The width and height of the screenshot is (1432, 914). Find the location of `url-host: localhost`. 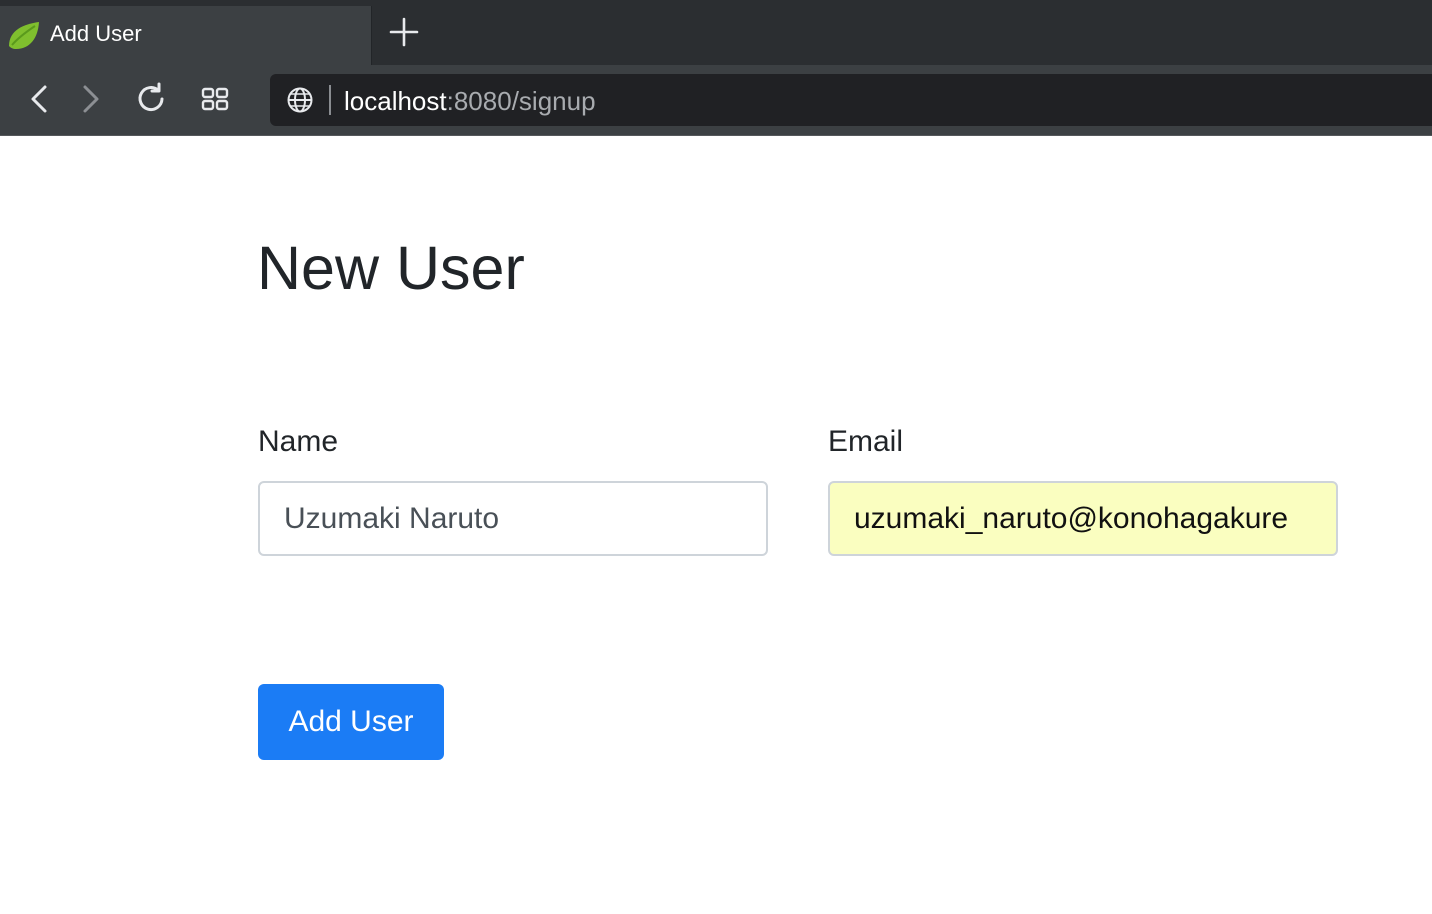

url-host: localhost is located at coordinates (395, 101).